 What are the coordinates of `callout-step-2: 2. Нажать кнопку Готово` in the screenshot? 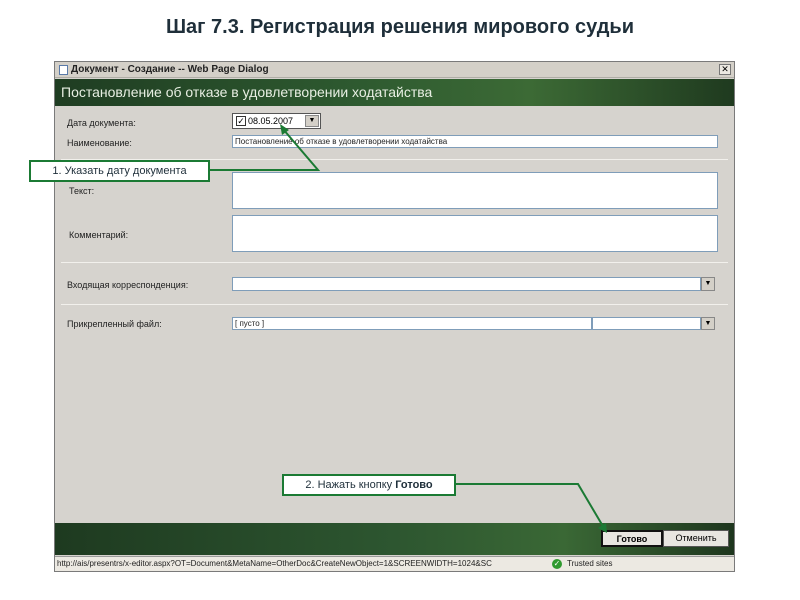 It's located at (369, 485).